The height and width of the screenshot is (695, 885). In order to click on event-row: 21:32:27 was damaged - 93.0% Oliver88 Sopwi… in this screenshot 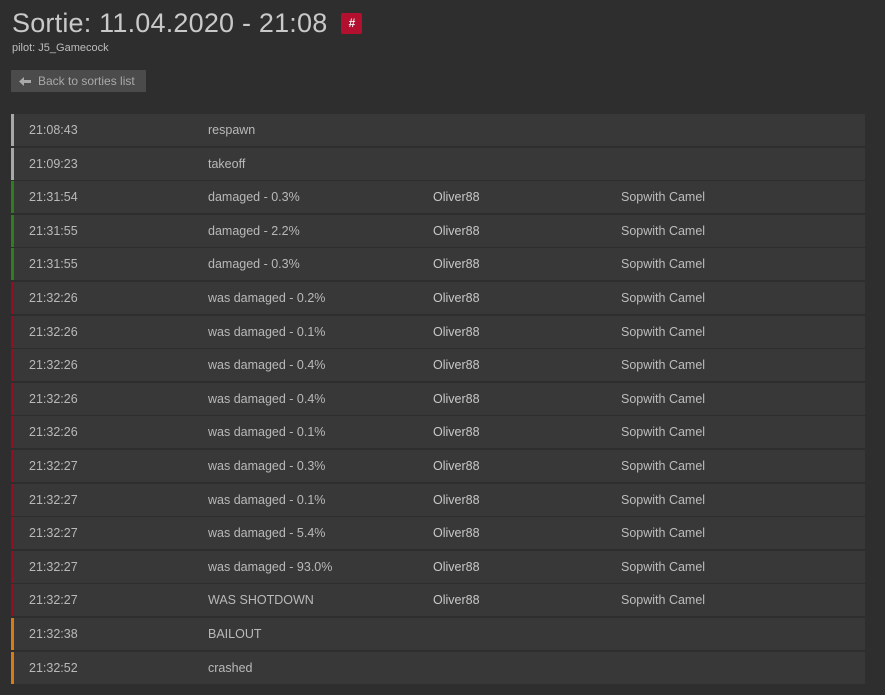, I will do `click(438, 566)`.